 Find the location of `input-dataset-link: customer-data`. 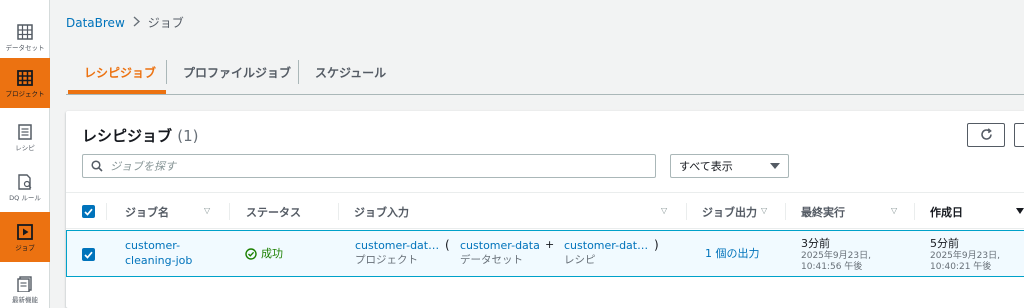

input-dataset-link: customer-data is located at coordinates (500, 245).